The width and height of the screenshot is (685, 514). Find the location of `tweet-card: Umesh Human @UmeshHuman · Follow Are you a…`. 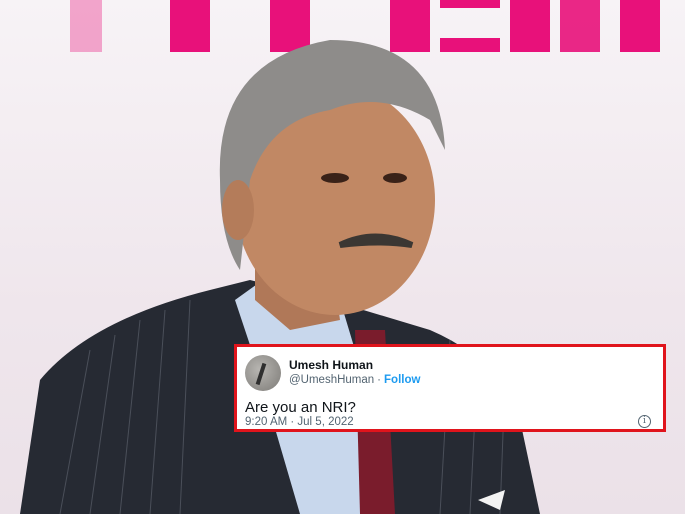

tweet-card: Umesh Human @UmeshHuman · Follow Are you a… is located at coordinates (450, 388).